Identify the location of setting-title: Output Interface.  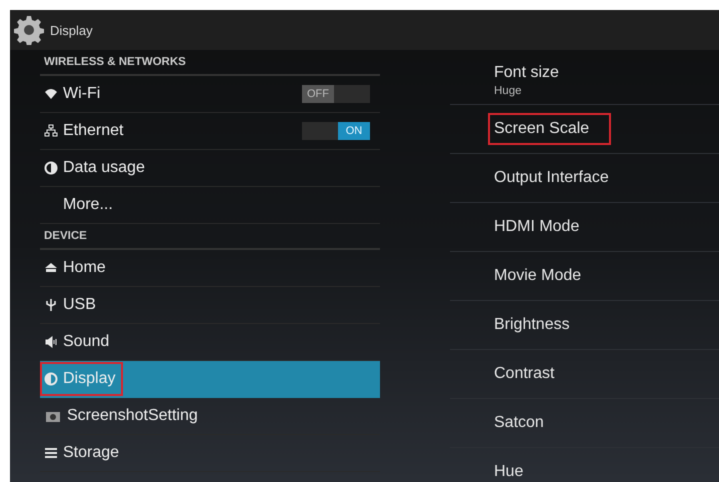
(559, 178).